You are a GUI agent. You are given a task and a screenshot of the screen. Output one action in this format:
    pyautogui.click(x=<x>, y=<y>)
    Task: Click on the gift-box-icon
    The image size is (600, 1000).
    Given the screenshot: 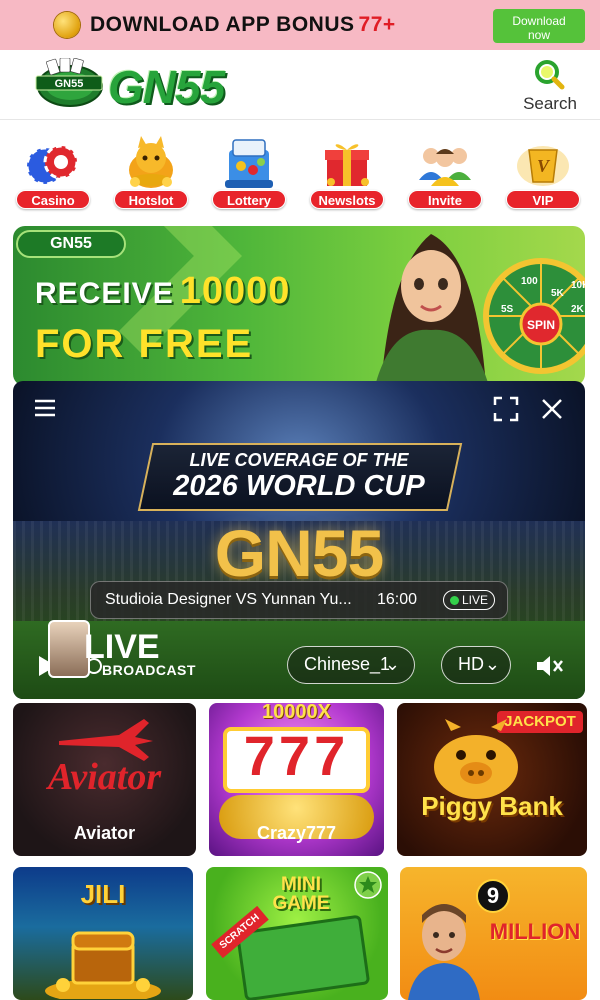 What is the action you would take?
    pyautogui.click(x=347, y=165)
    